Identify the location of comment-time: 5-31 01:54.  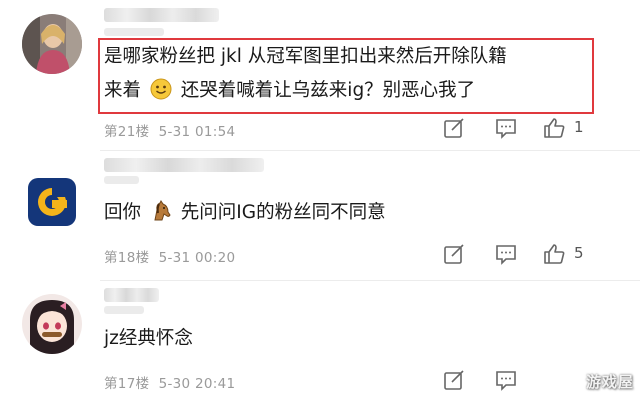
(197, 132).